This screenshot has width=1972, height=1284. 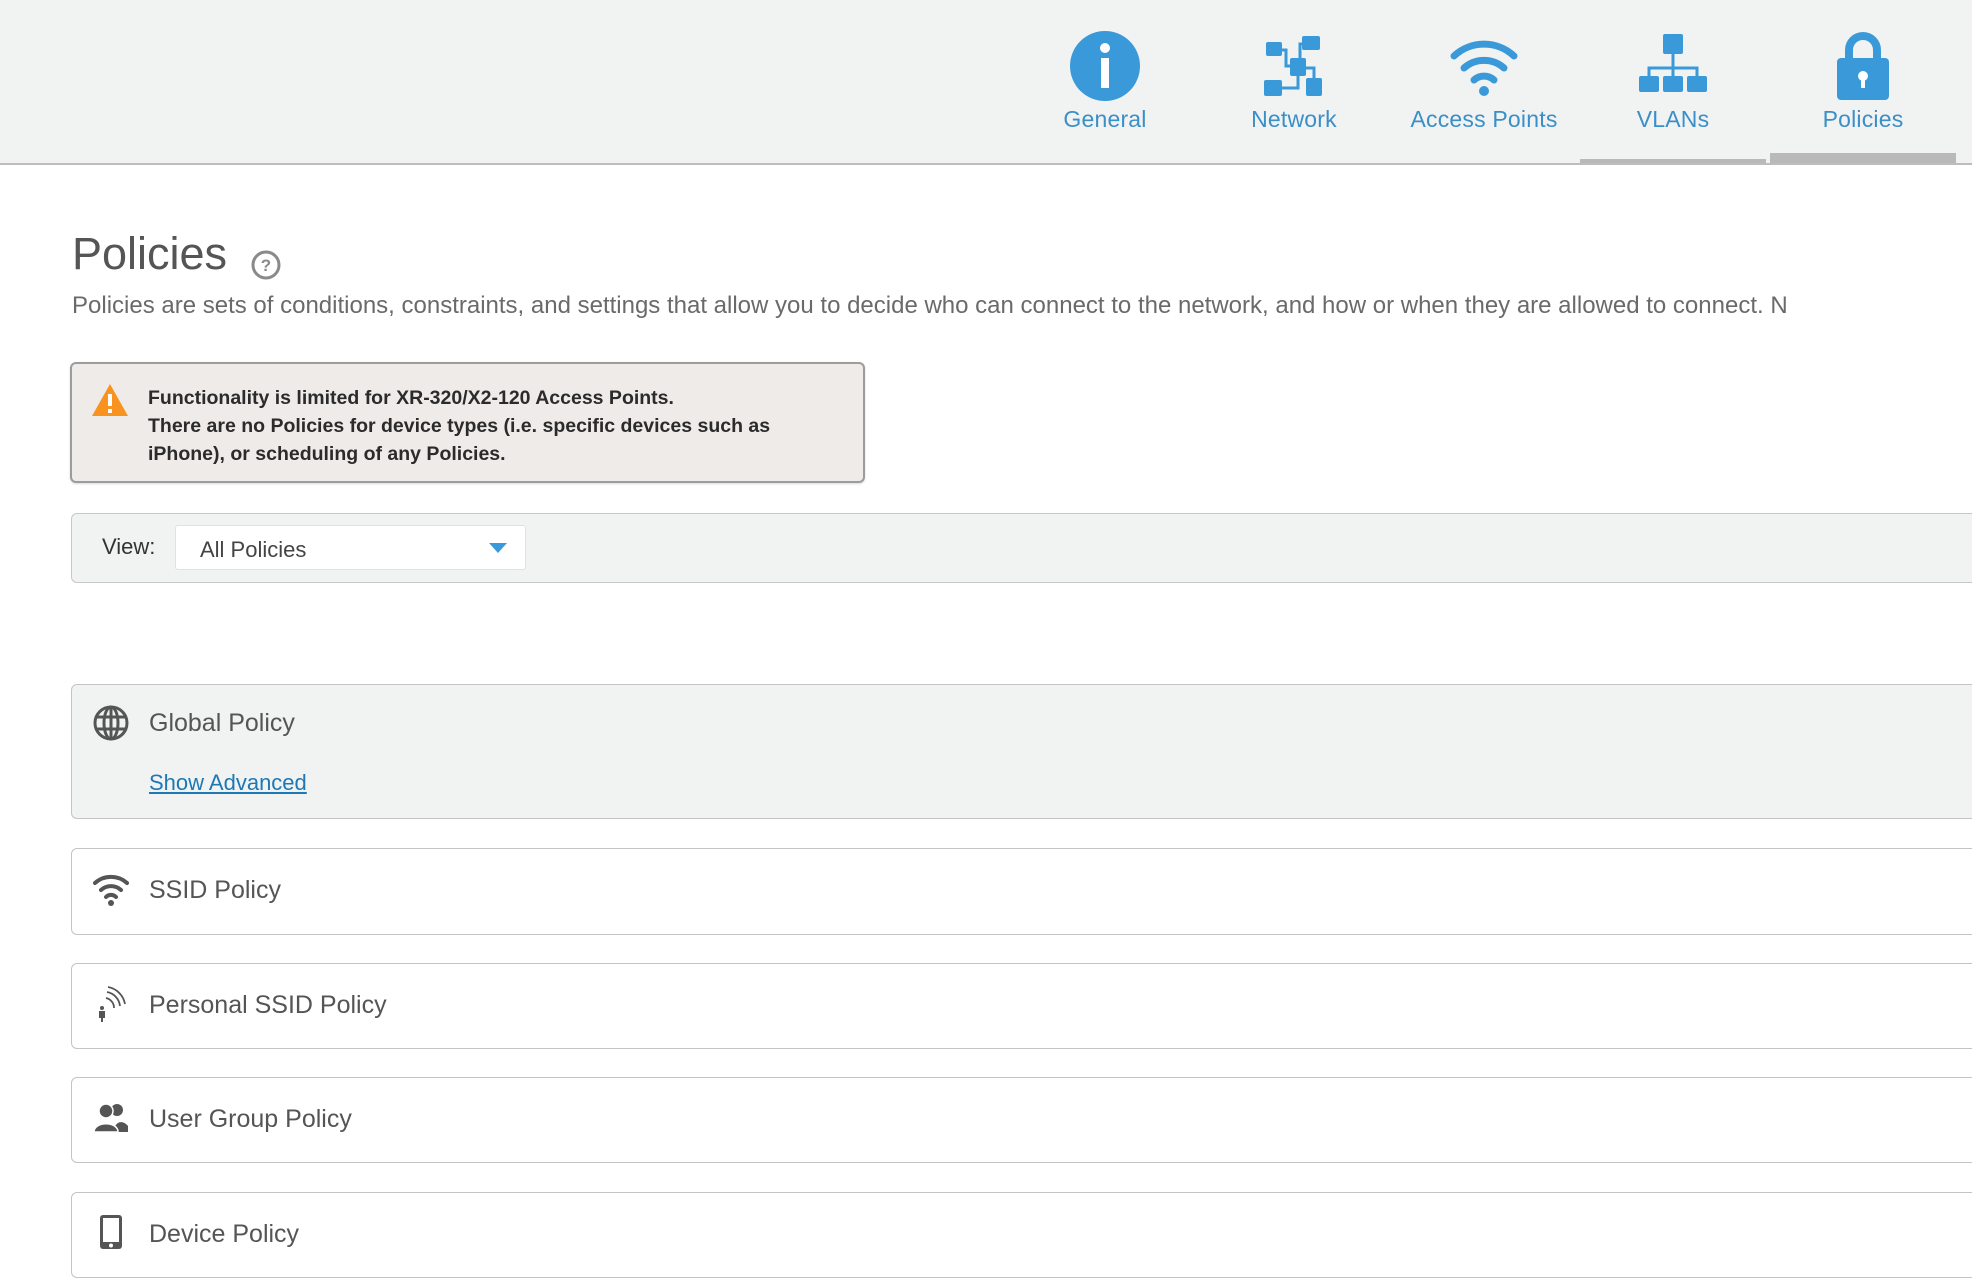 What do you see at coordinates (1021, 1120) in the screenshot?
I see `policy-panel-user-group: User Group Policy` at bounding box center [1021, 1120].